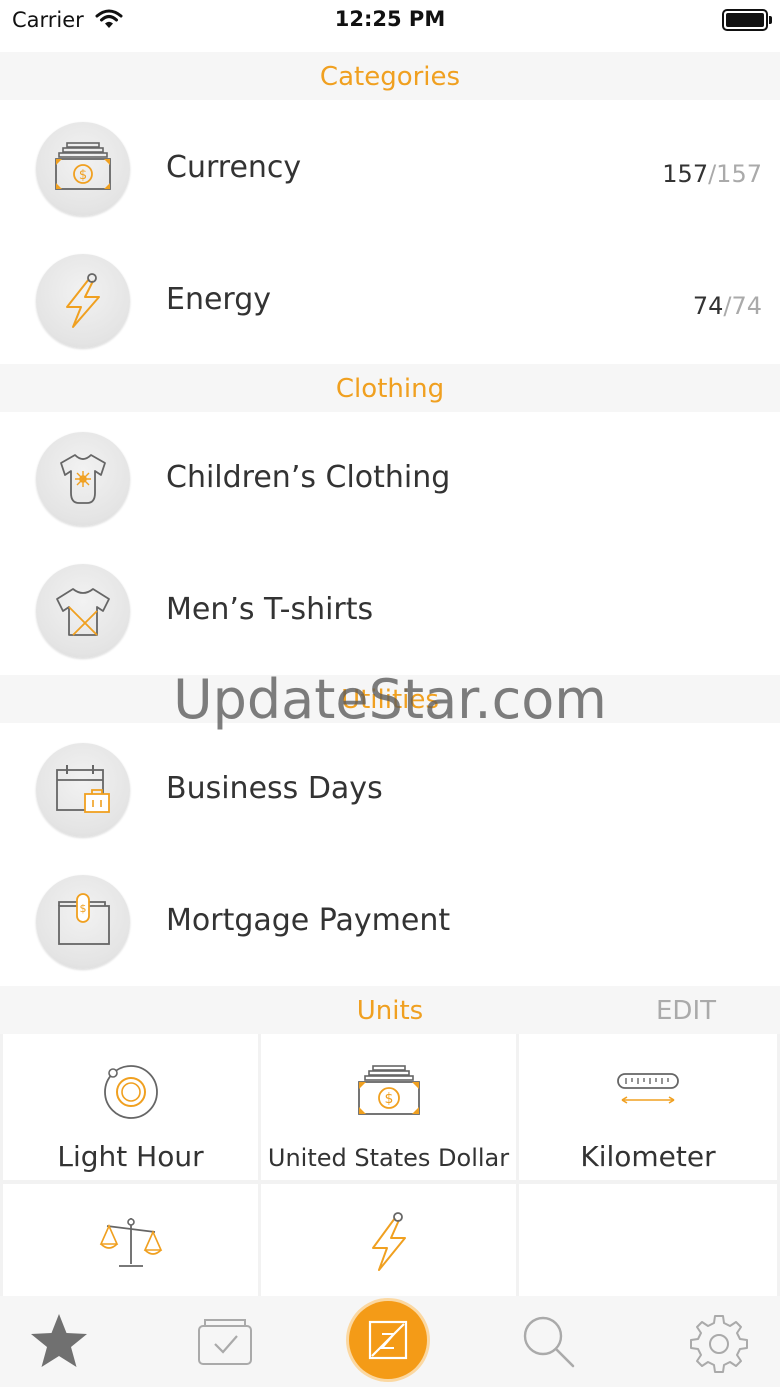  Describe the element at coordinates (742, 306) in the screenshot. I see `count-total: /74` at that location.